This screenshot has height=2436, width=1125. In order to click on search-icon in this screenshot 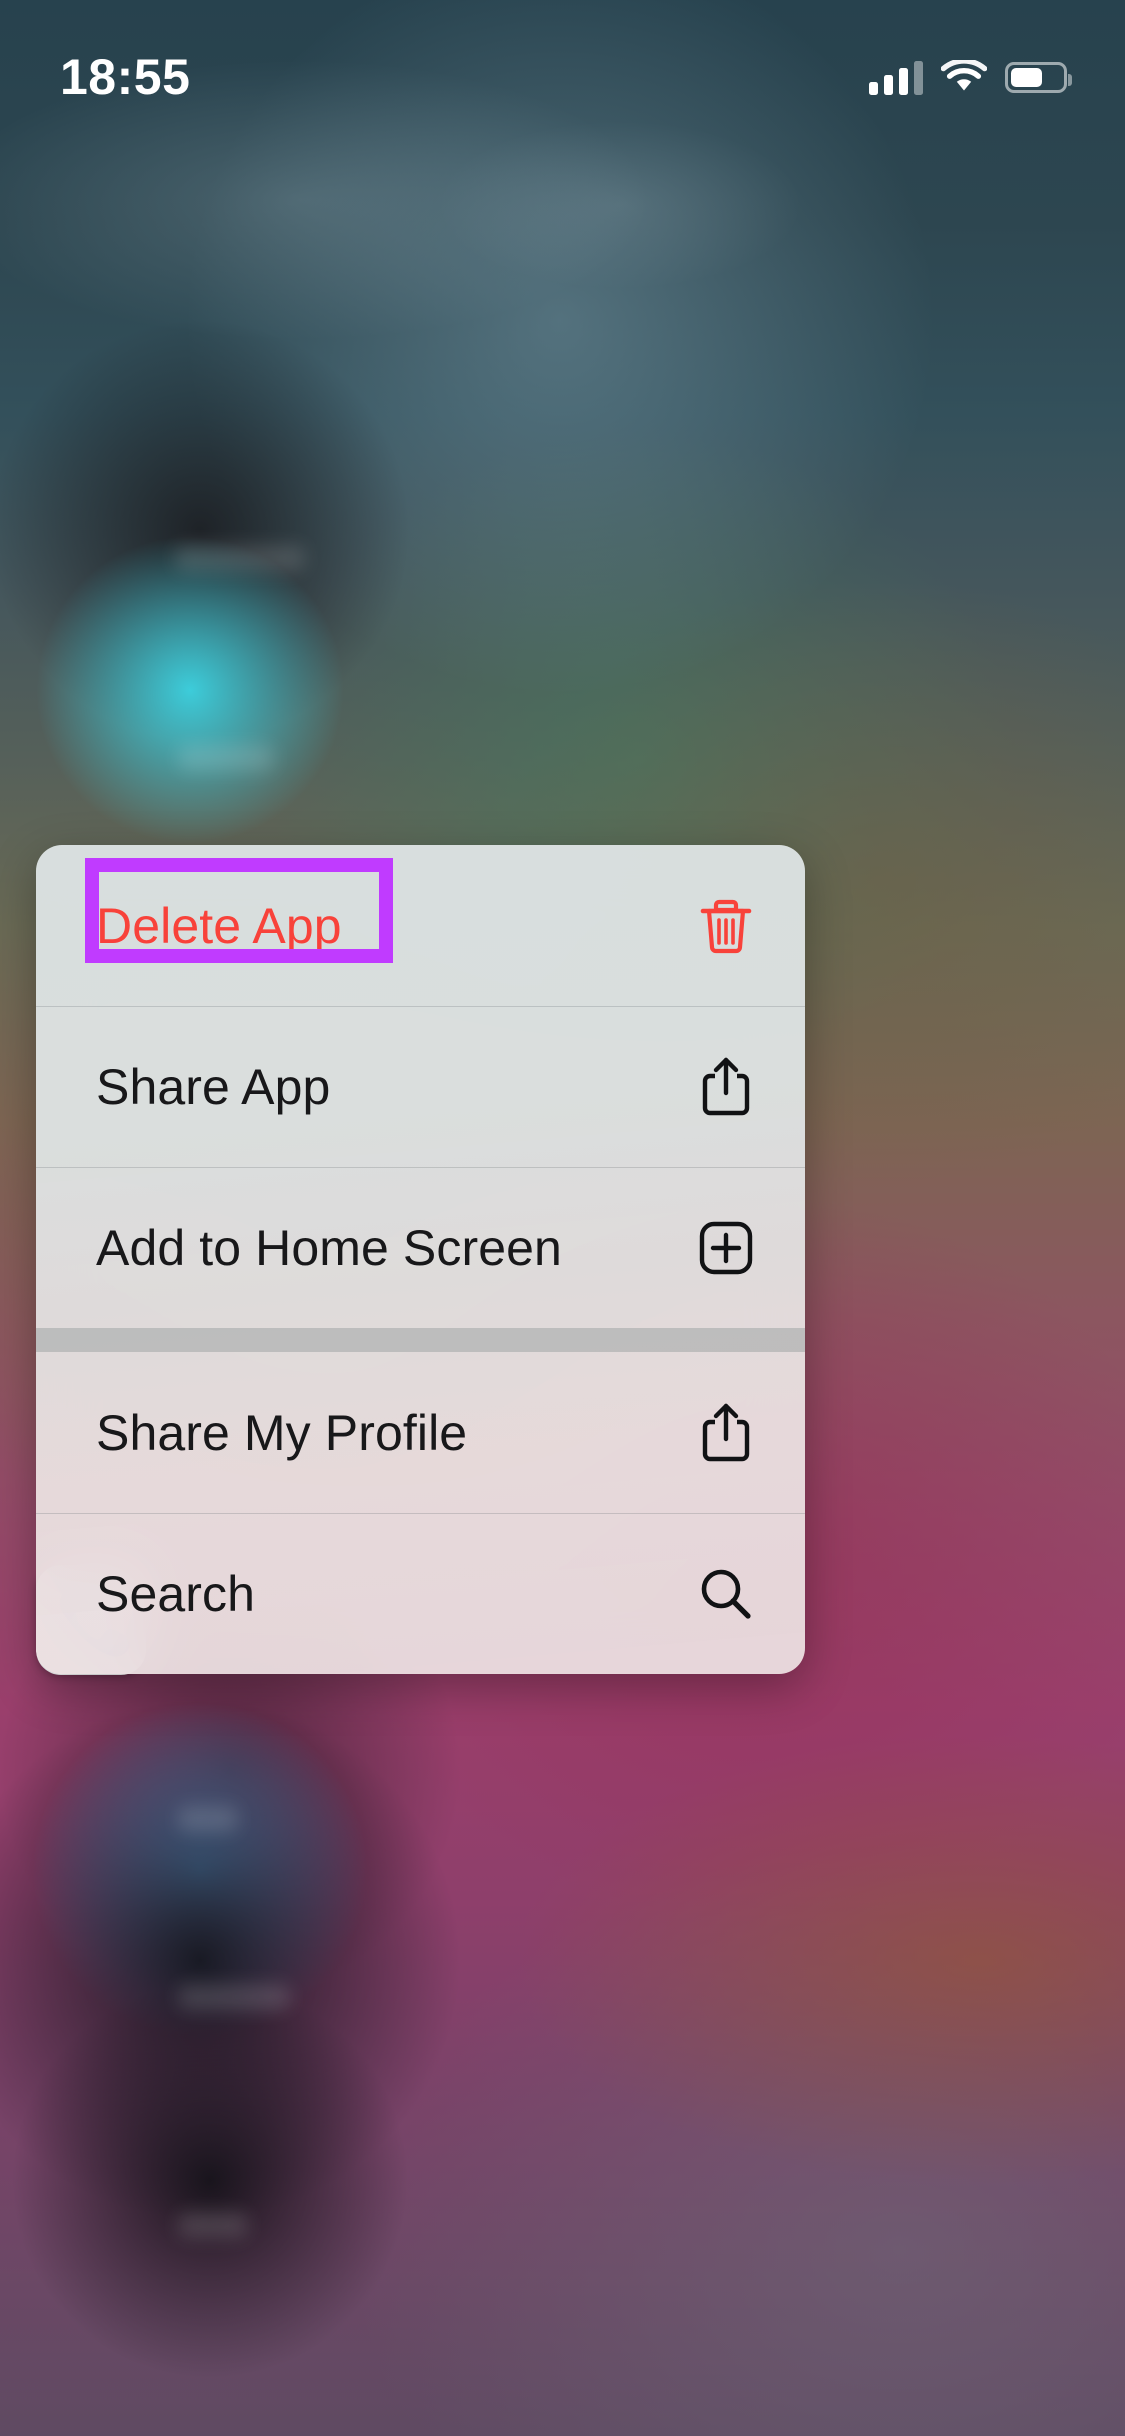, I will do `click(726, 1594)`.